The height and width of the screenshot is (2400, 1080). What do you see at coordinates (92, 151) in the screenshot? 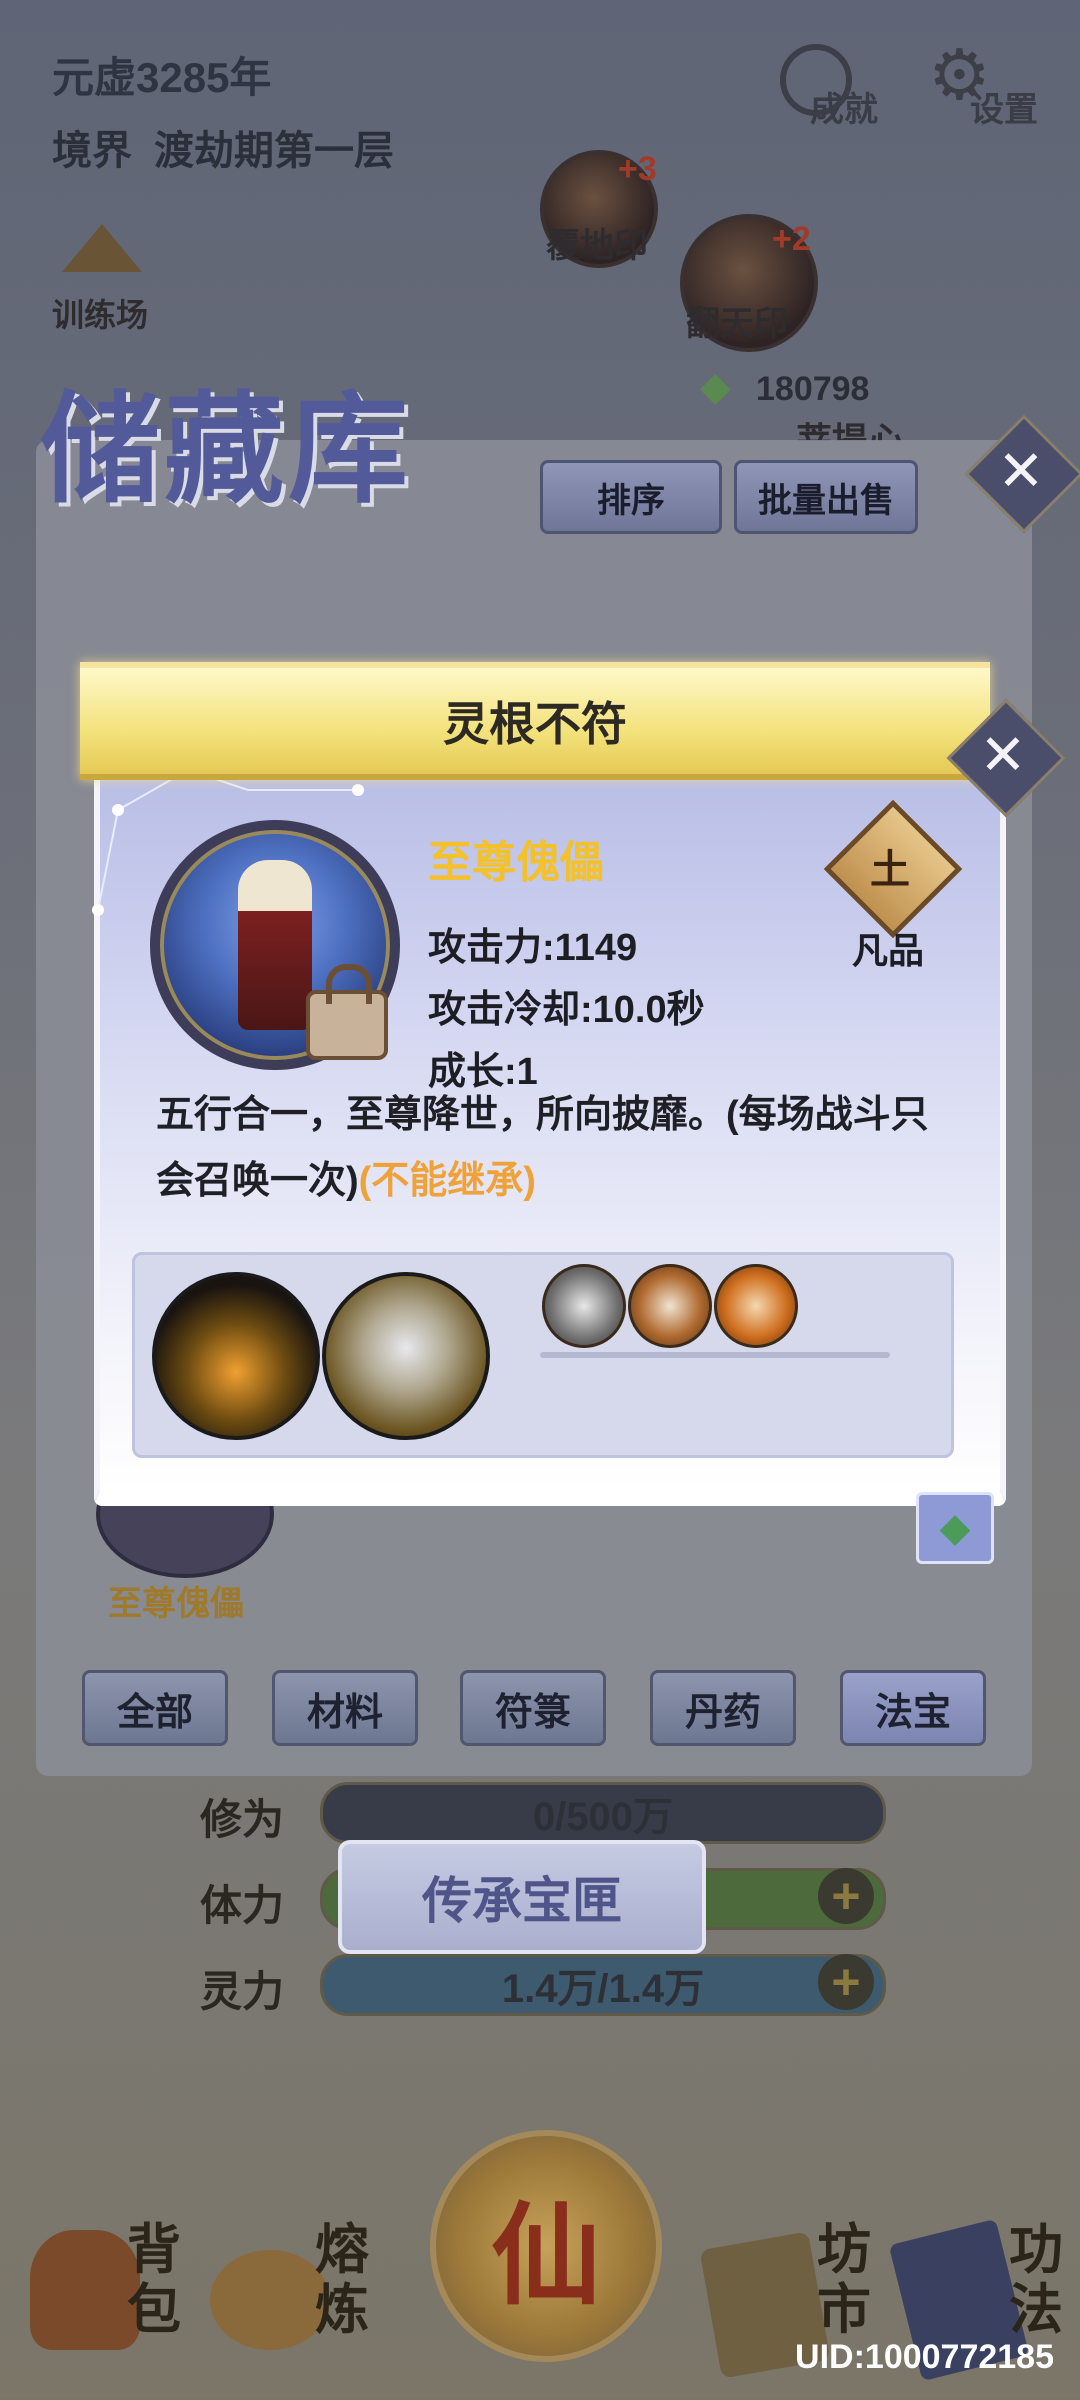
I see `realm-label: 境界` at bounding box center [92, 151].